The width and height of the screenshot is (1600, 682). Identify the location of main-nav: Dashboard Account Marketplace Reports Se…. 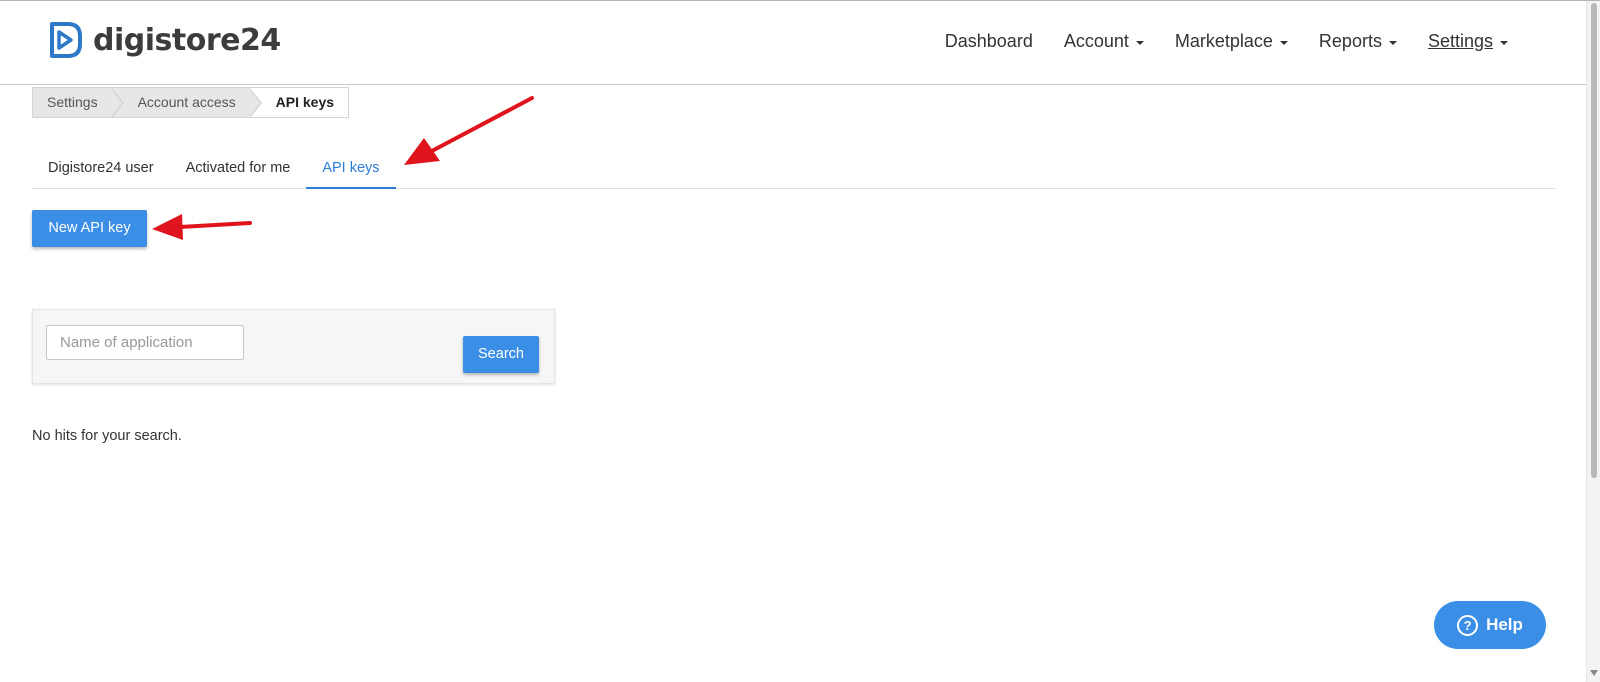
(1211, 41).